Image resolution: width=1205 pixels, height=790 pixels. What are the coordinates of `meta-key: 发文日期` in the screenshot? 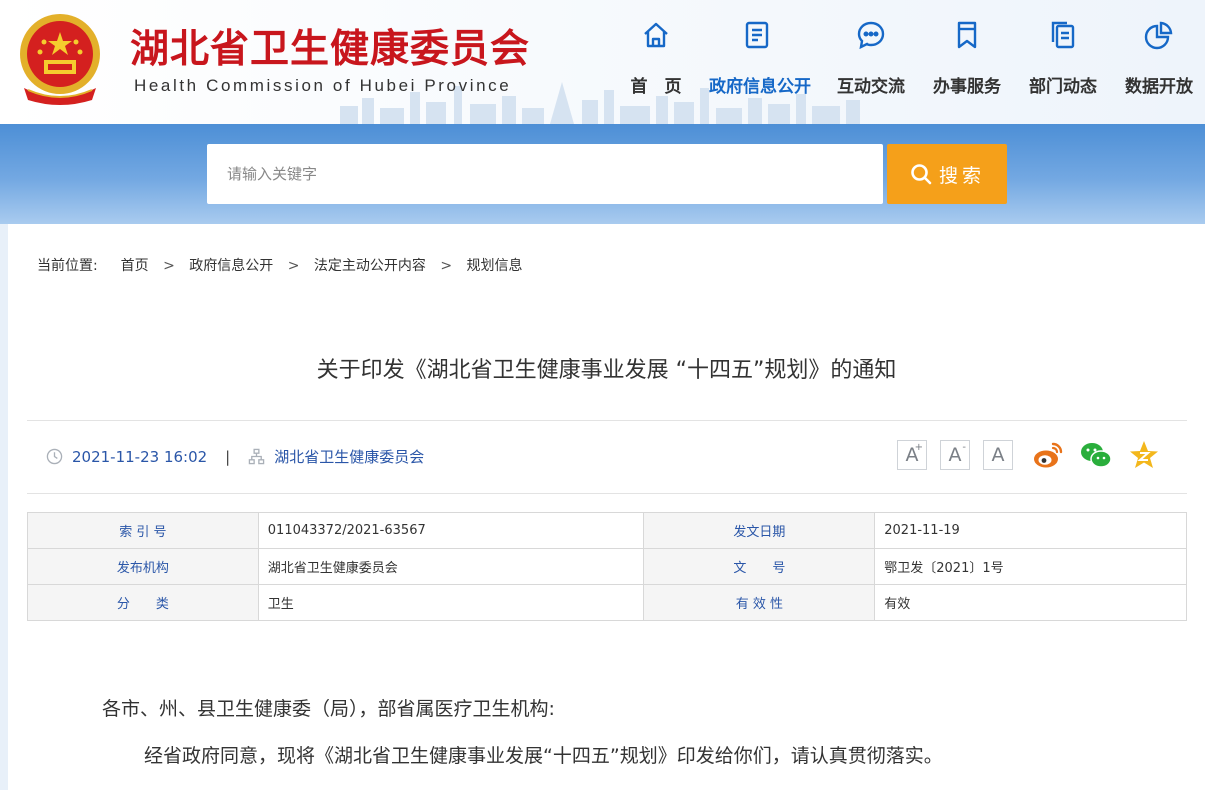 It's located at (759, 530).